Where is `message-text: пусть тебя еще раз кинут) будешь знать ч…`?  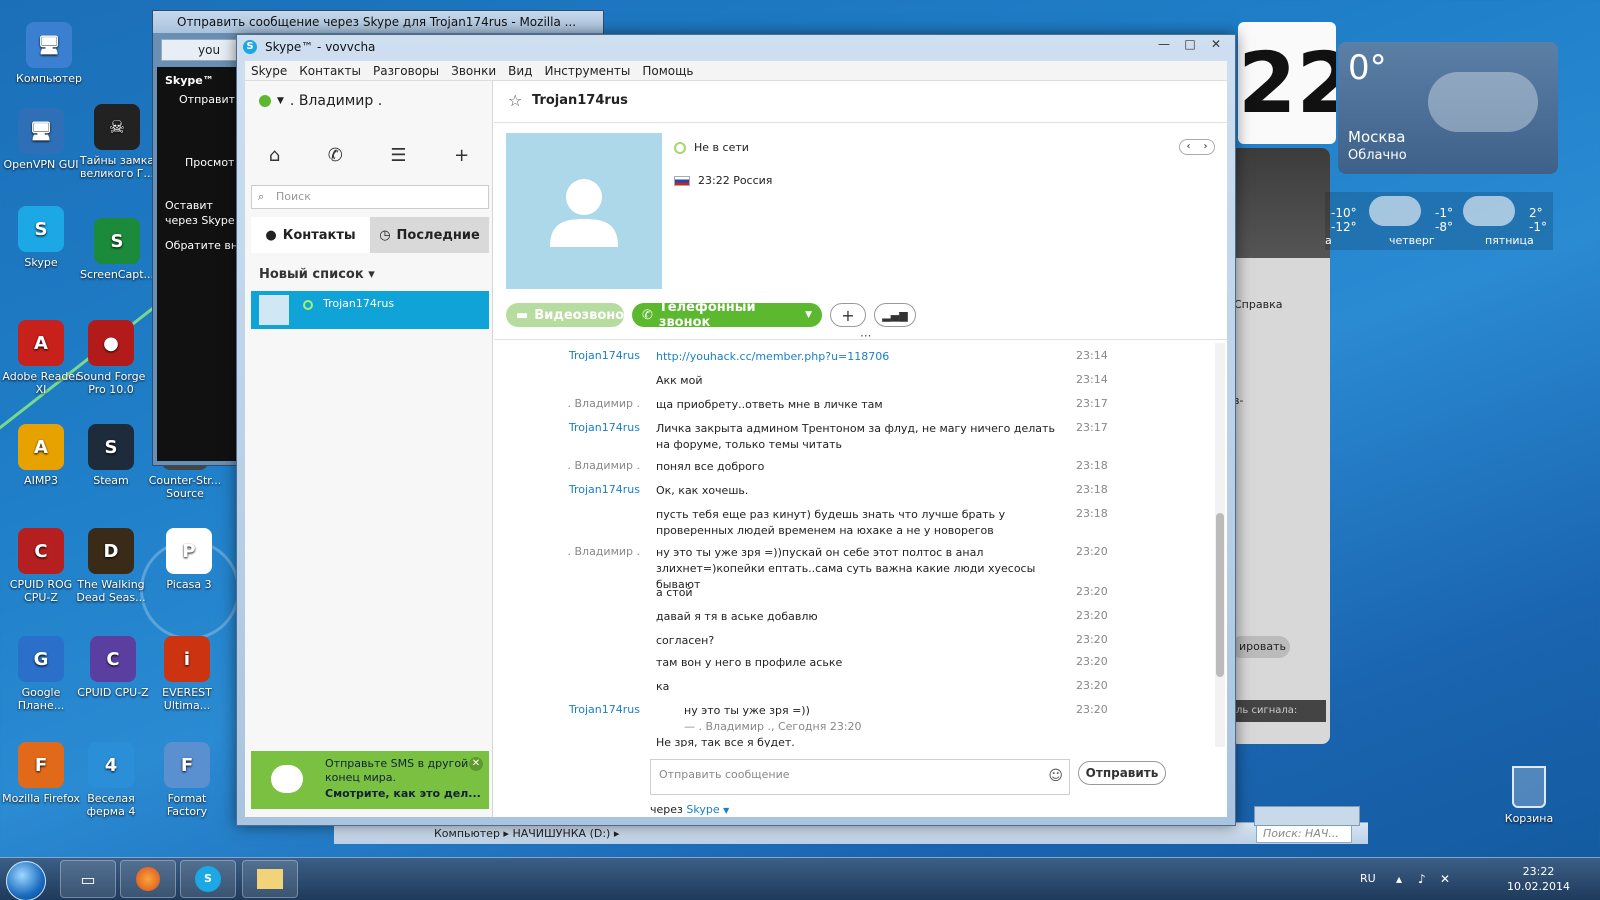
message-text: пусть тебя еще раз кинут) будешь знать ч… is located at coordinates (831, 522).